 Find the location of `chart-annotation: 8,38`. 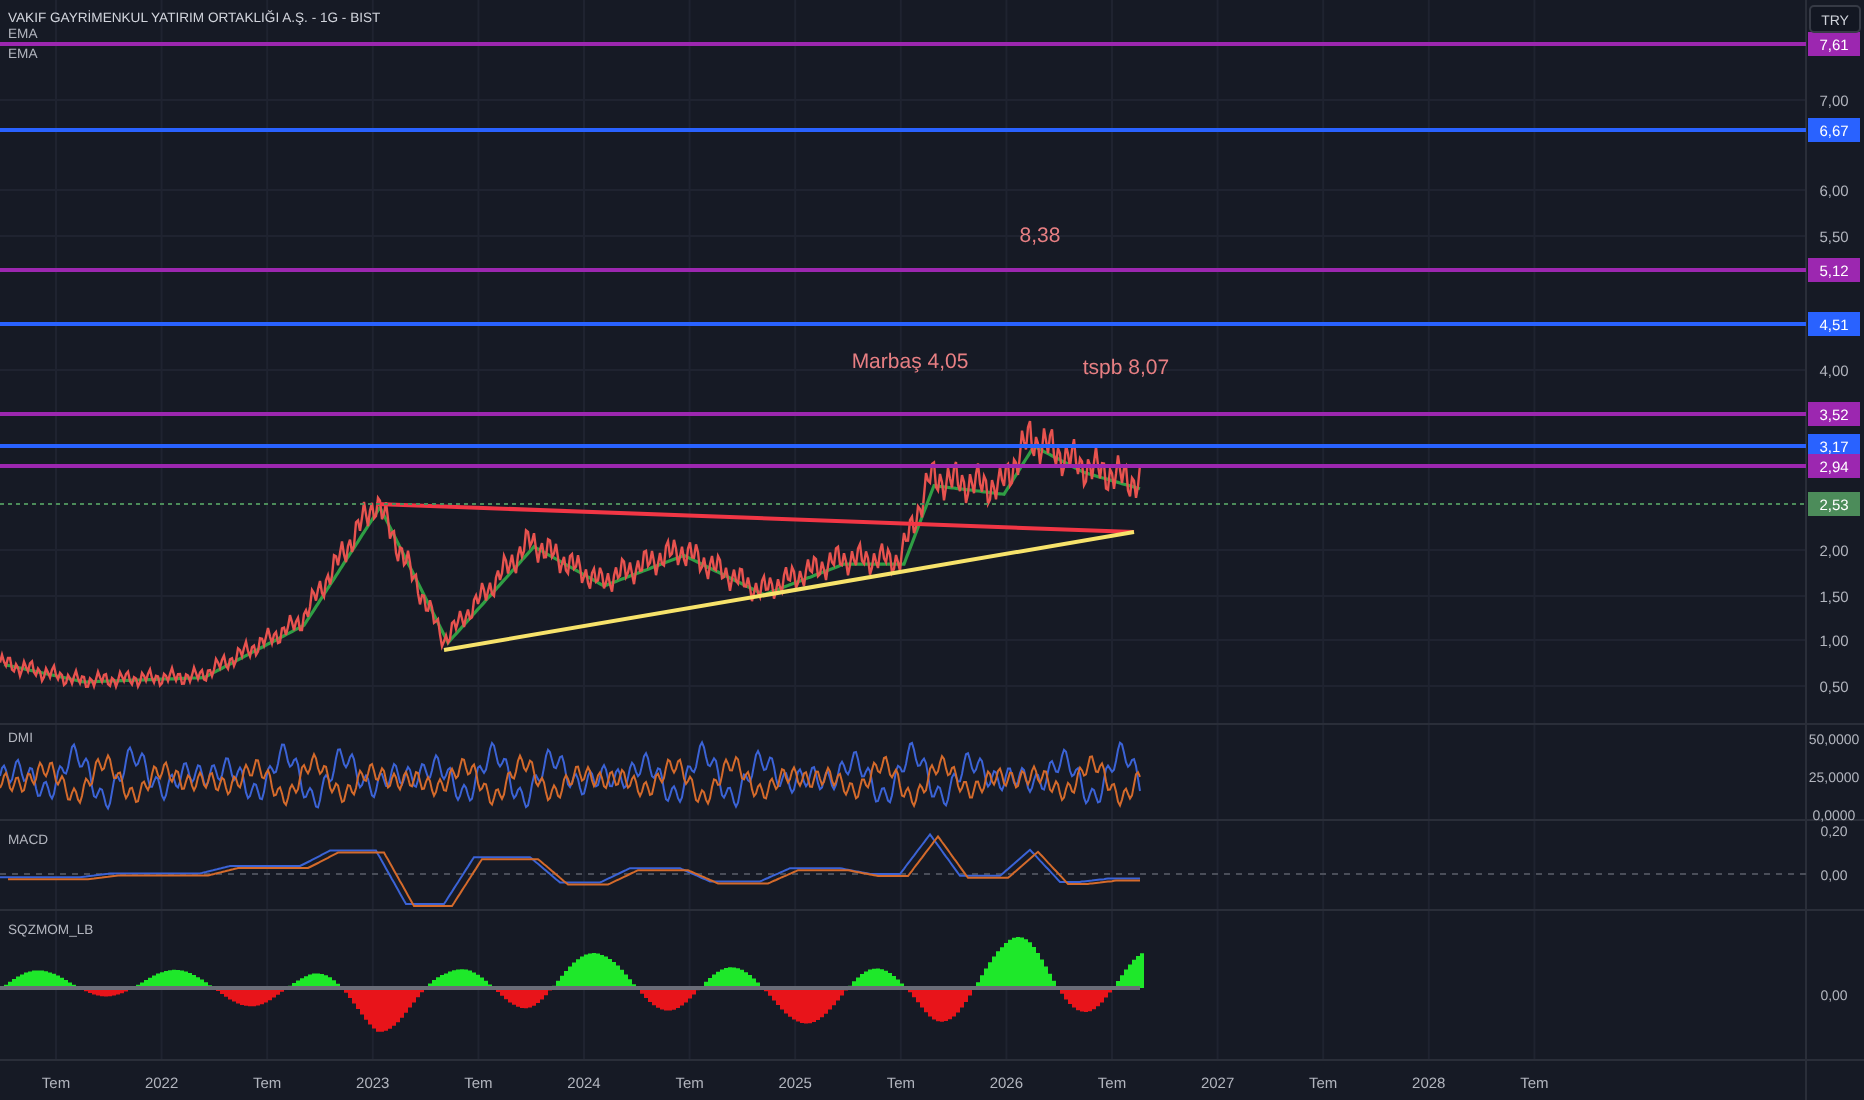

chart-annotation: 8,38 is located at coordinates (1040, 236).